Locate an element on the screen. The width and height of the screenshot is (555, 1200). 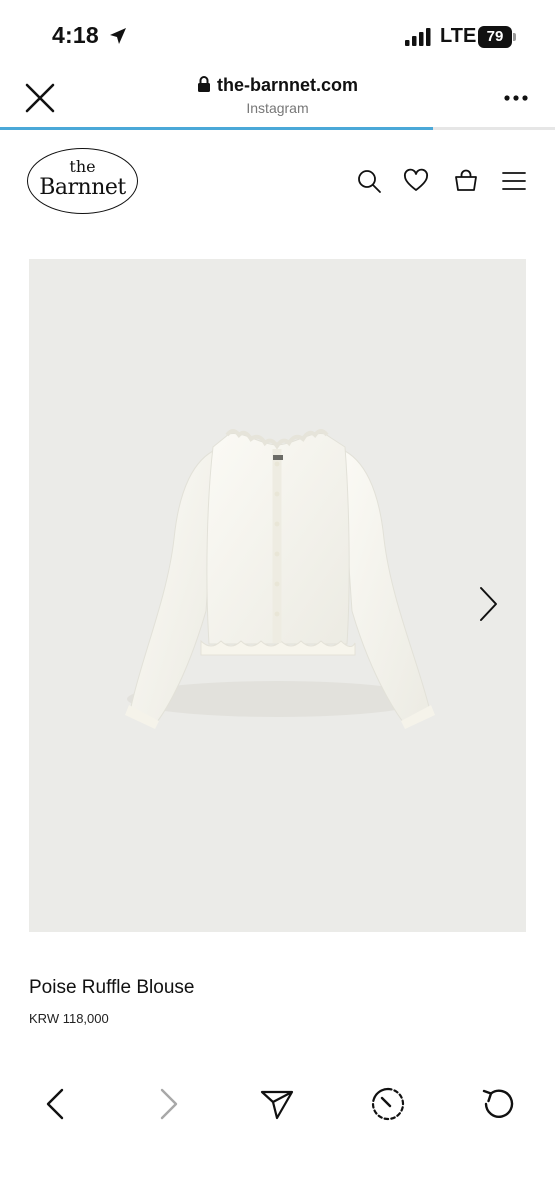
site-header: the Barnnet is located at coordinates (277, 185).